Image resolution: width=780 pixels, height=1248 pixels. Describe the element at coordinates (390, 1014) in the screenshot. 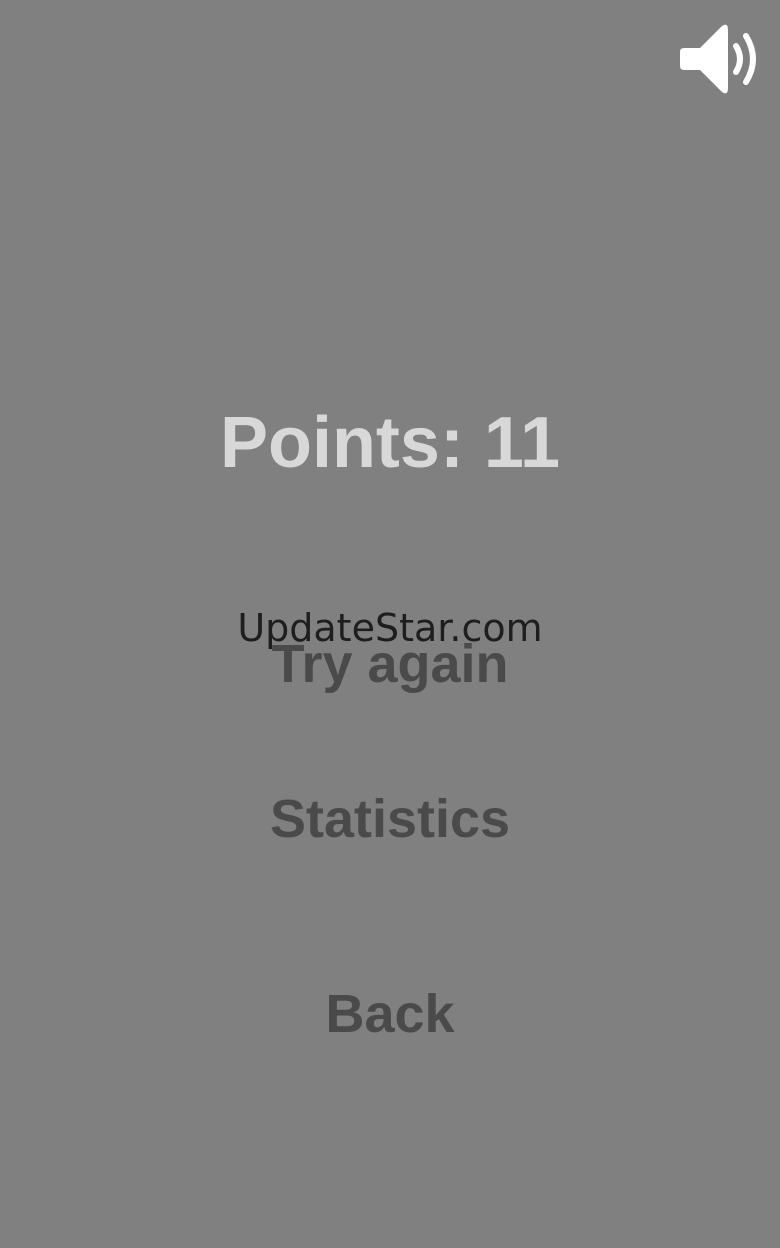

I see `back-button: Back` at that location.